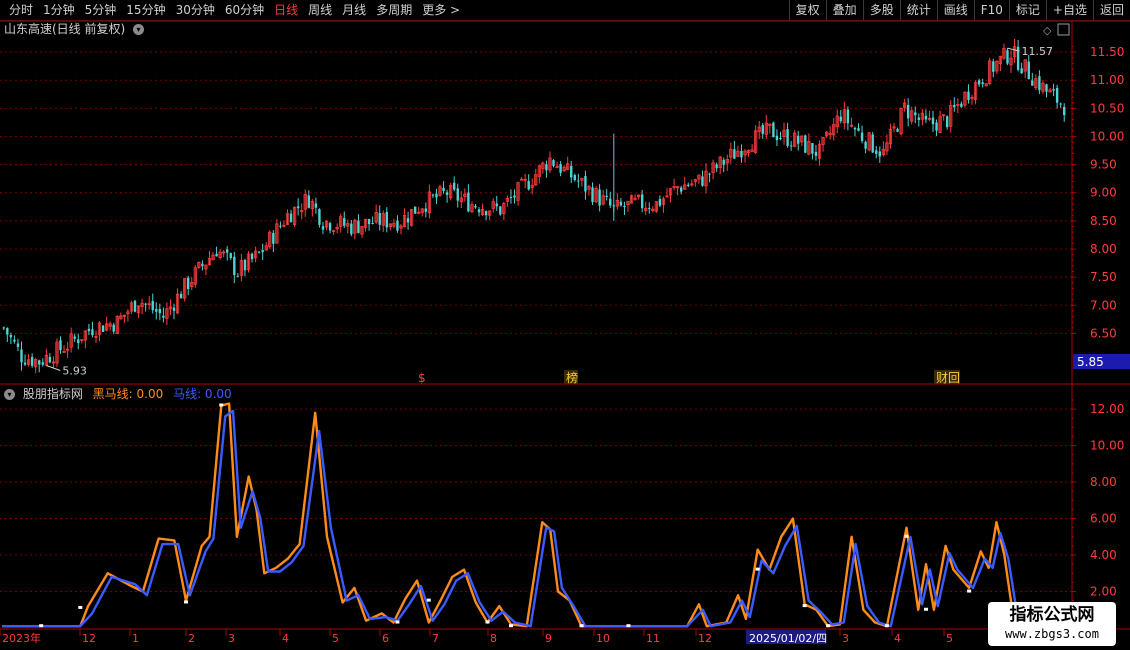  What do you see at coordinates (1107, 108) in the screenshot?
I see `main-y-tick-label: 10.50` at bounding box center [1107, 108].